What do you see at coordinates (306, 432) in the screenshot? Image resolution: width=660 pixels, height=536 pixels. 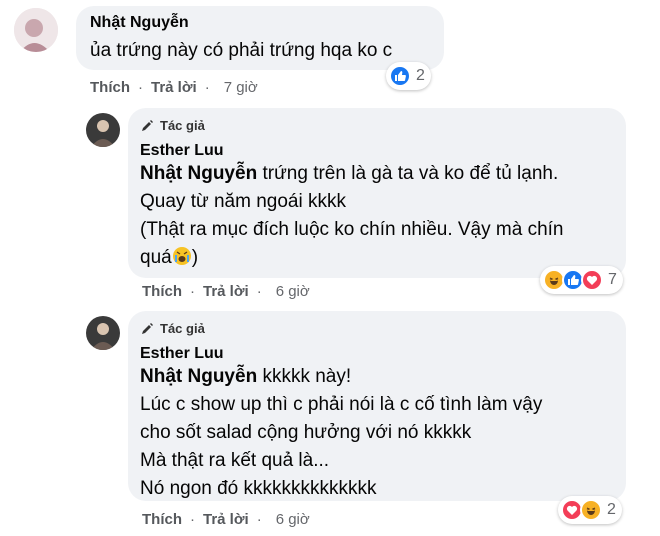 I see `comment-line: cho sốt salad cộng hưởng với nó kkkkk` at bounding box center [306, 432].